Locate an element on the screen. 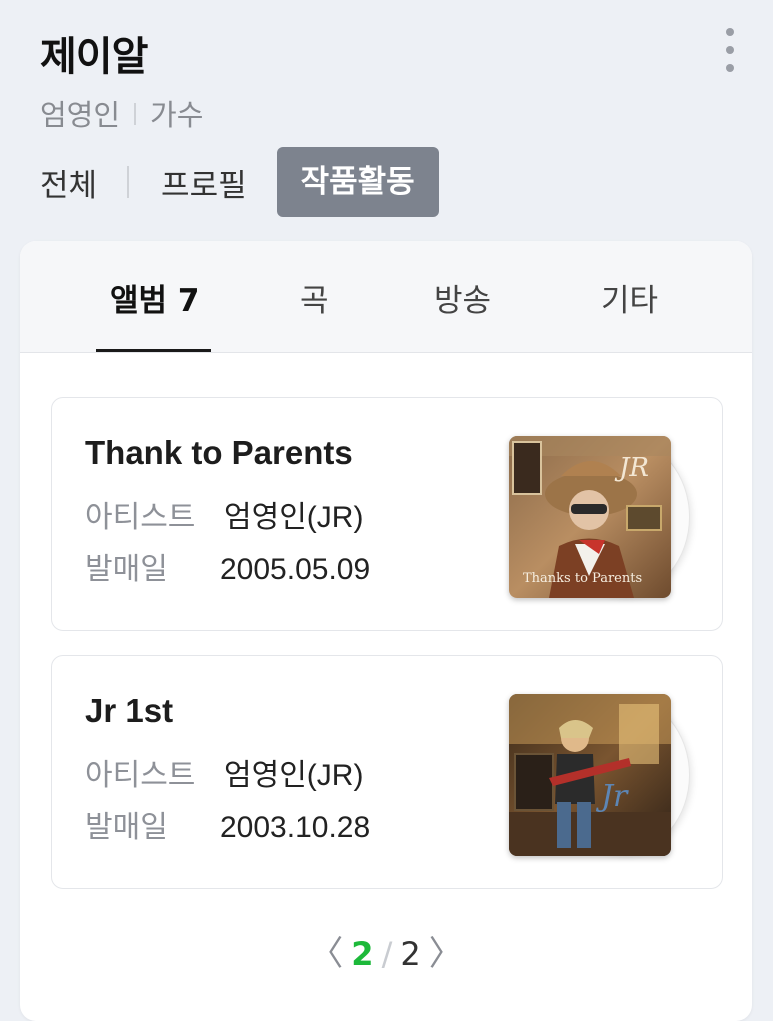 The image size is (773, 1021). album-cover: JR Thanks to Parents is located at coordinates (599, 518).